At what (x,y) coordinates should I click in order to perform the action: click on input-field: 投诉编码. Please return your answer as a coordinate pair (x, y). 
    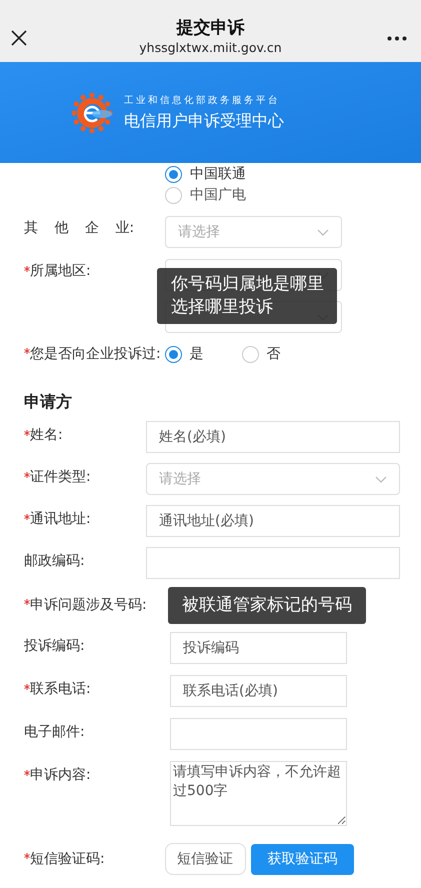
    Looking at the image, I should click on (258, 648).